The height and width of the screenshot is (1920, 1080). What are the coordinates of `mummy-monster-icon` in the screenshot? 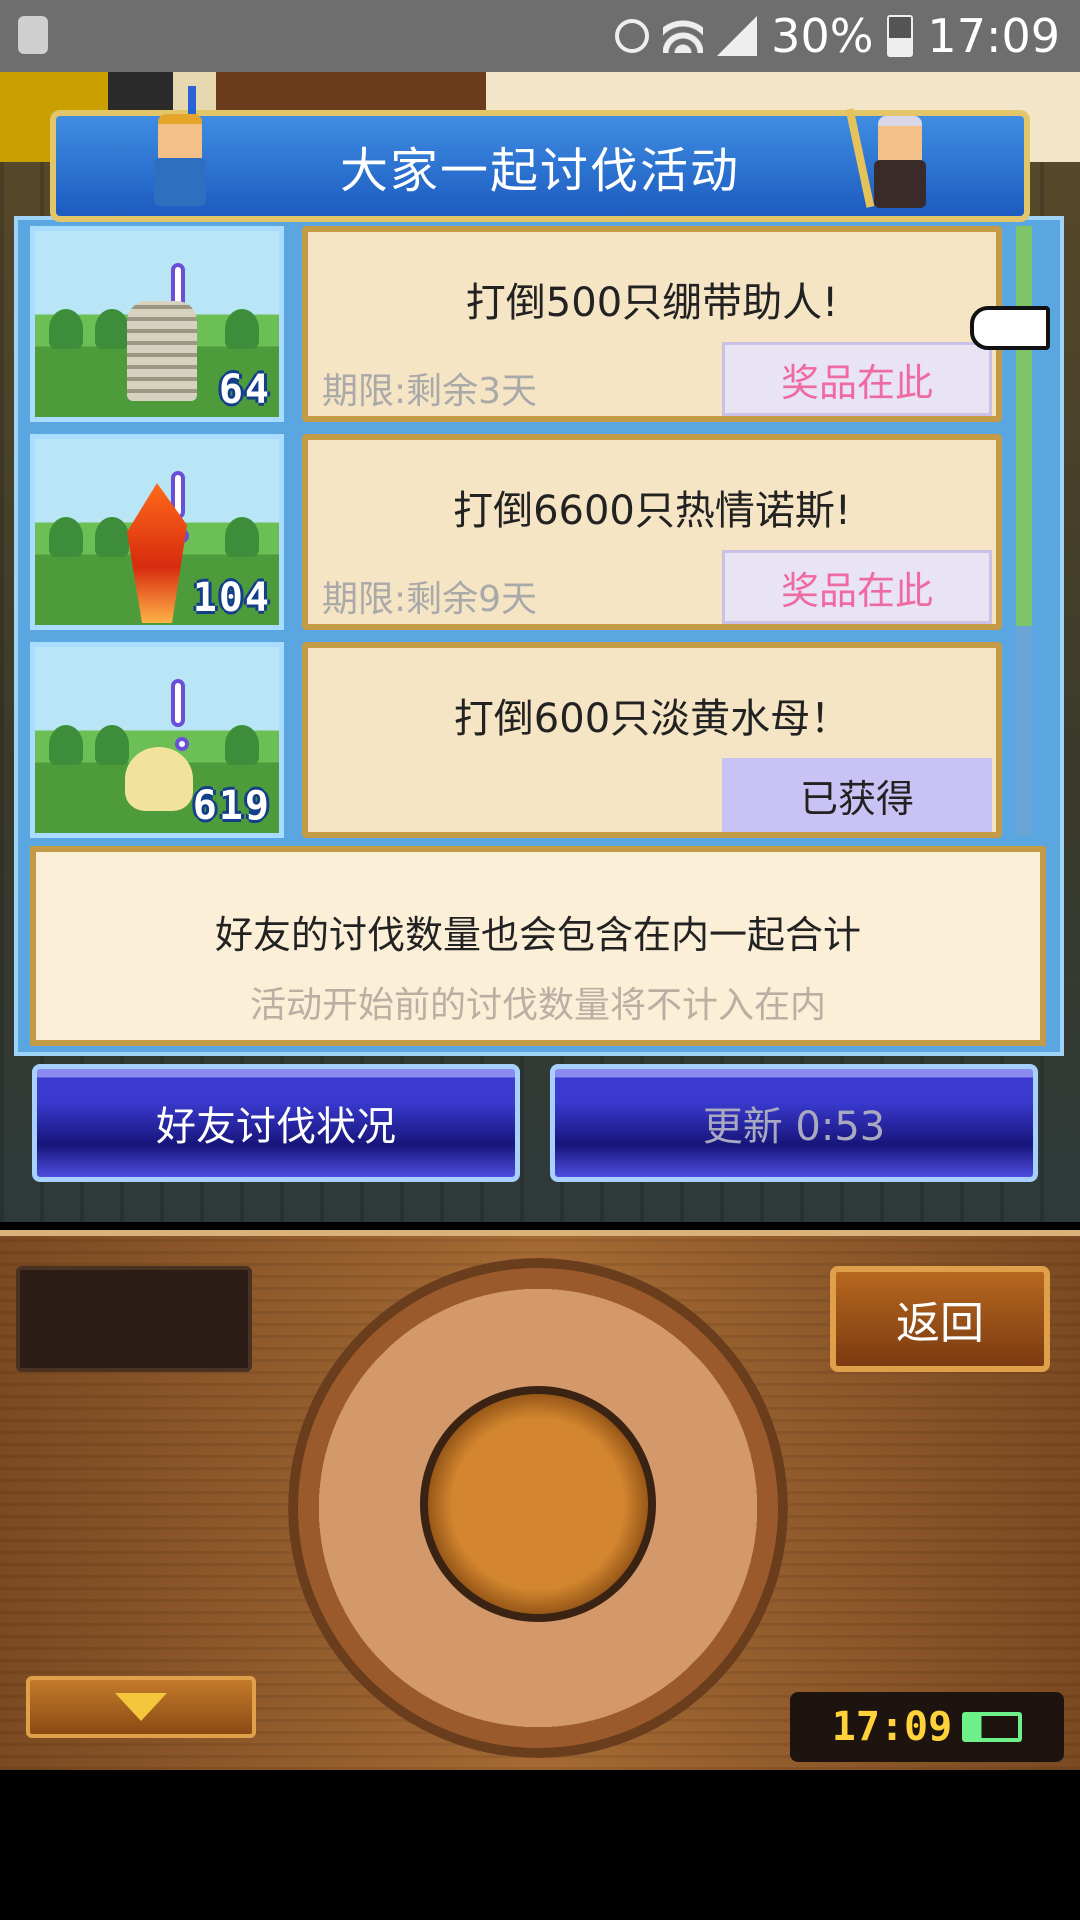 It's located at (162, 351).